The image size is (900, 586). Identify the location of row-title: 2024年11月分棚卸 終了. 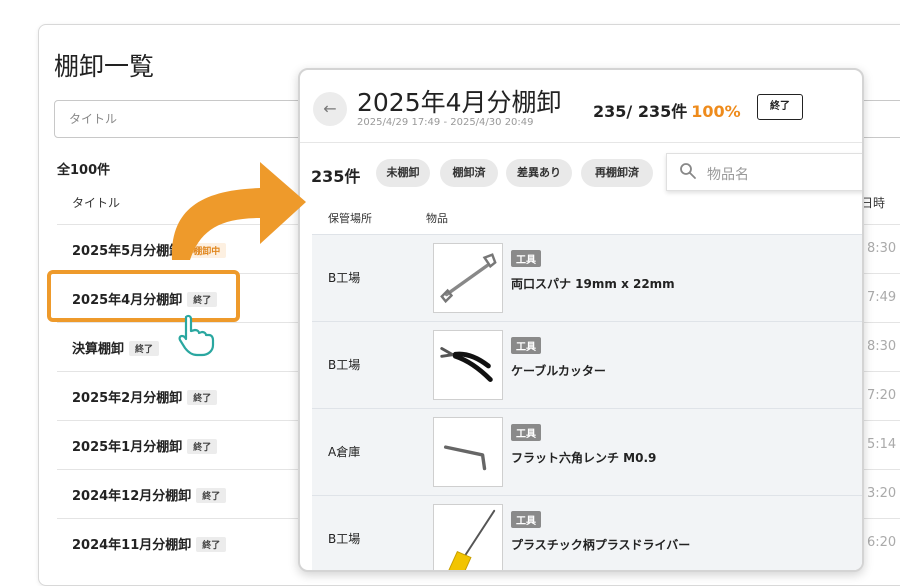
(149, 543).